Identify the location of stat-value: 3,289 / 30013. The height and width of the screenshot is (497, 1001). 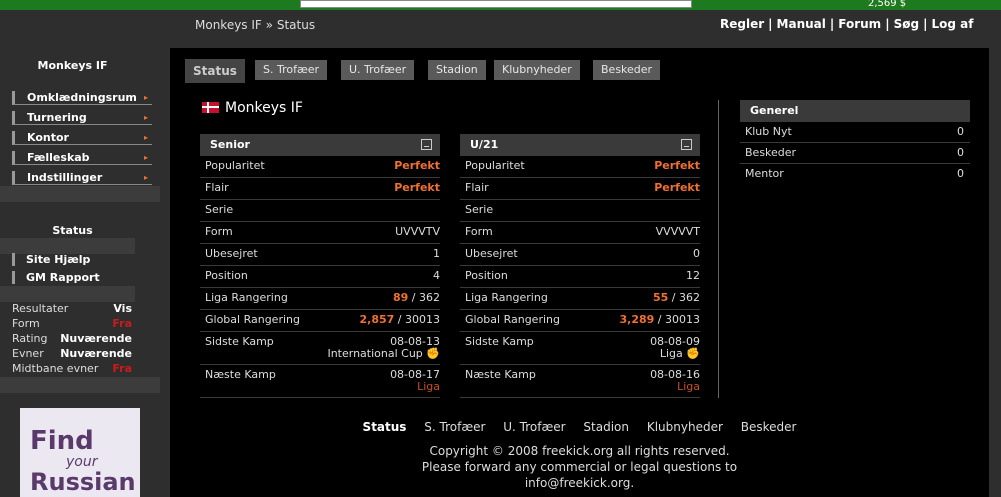
(660, 320).